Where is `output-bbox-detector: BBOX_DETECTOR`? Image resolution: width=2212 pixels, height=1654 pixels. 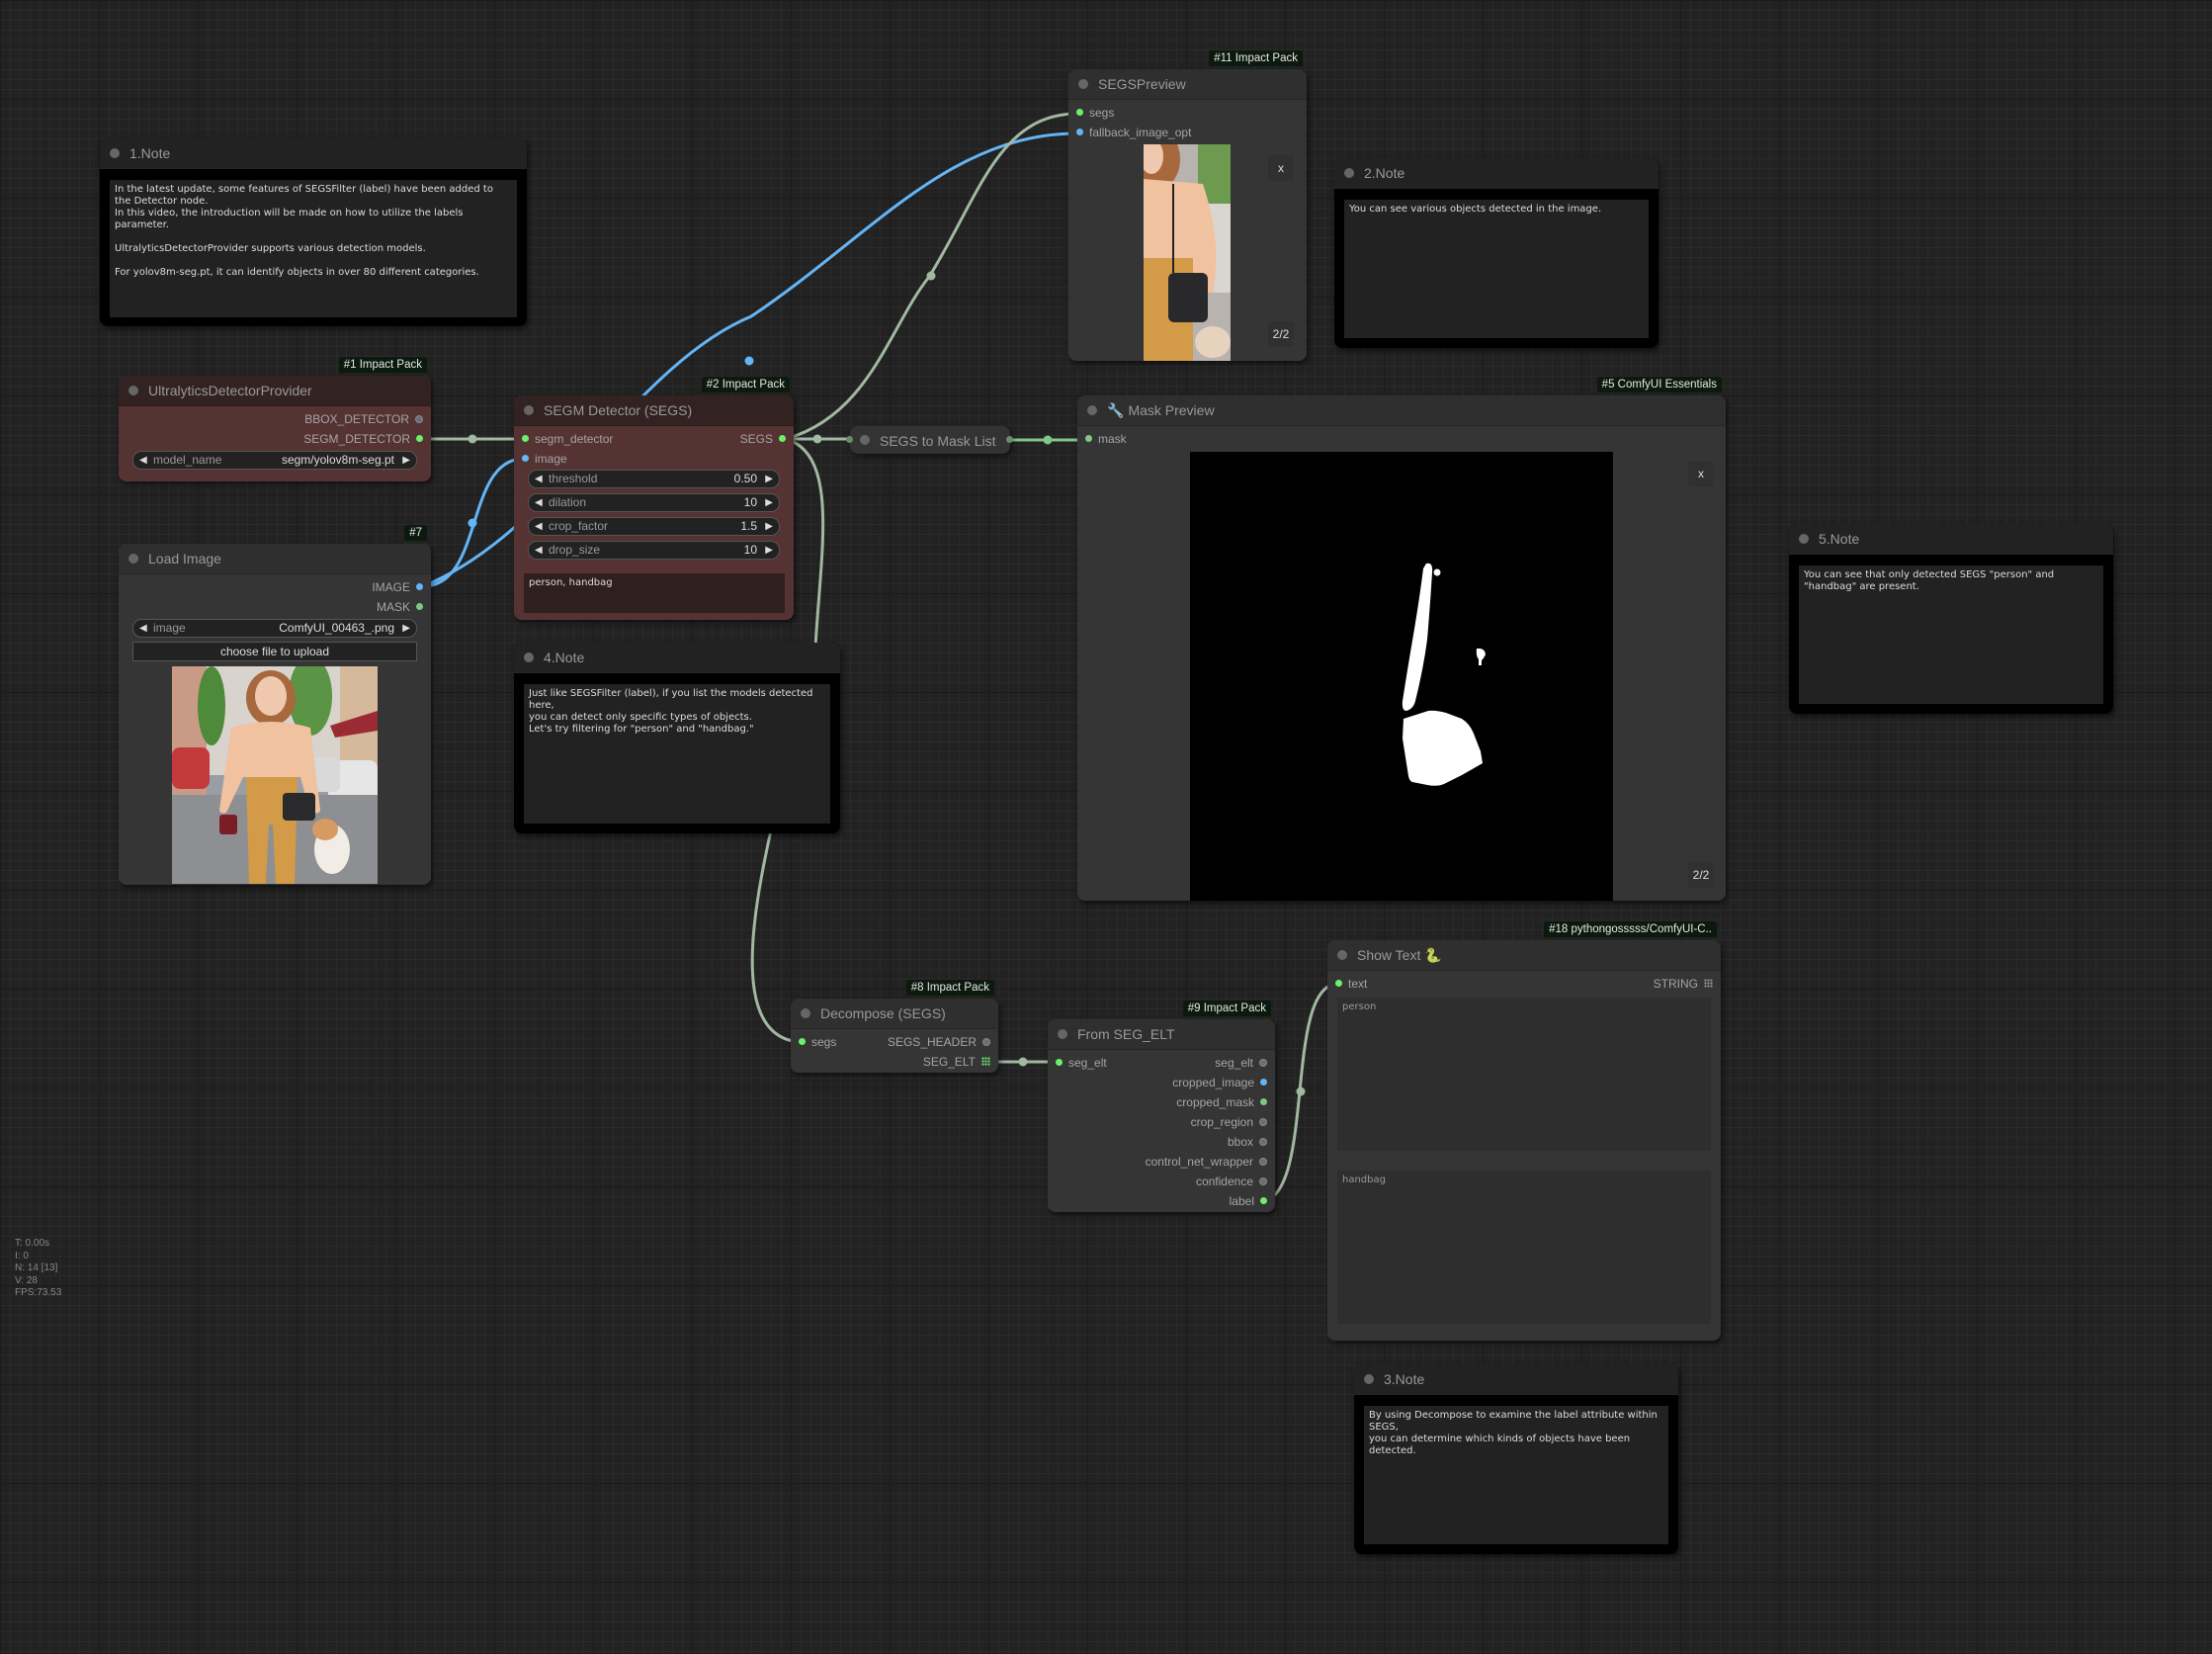
output-bbox-detector: BBOX_DETECTOR is located at coordinates (363, 419).